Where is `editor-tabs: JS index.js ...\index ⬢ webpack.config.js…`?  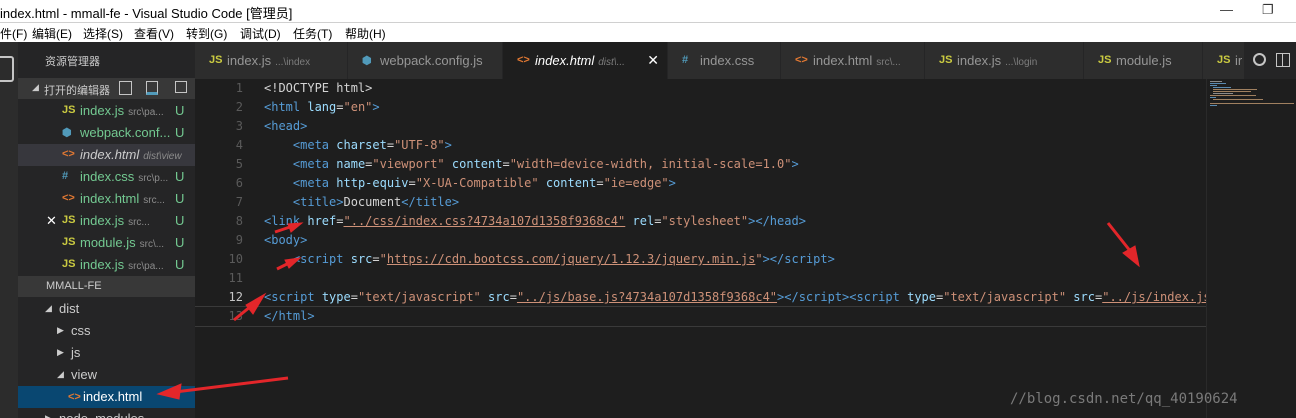
editor-tabs: JS index.js ...\index ⬢ webpack.config.js… is located at coordinates (745, 60).